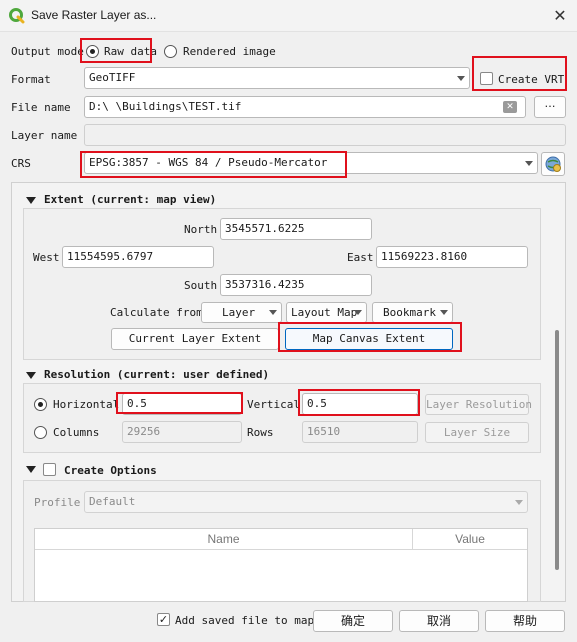 The height and width of the screenshot is (642, 577). I want to click on add-to-map-label: Add saved file to map, so click(245, 620).